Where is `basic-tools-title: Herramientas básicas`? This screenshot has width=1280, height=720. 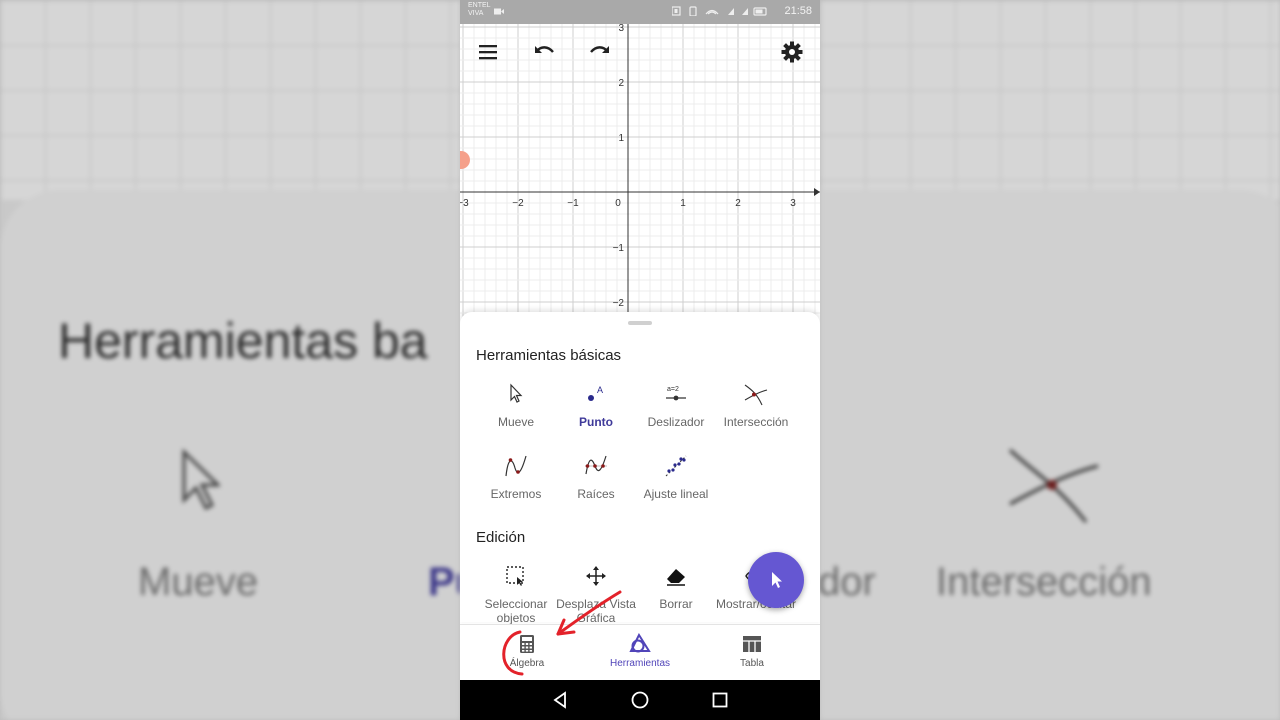 basic-tools-title: Herramientas básicas is located at coordinates (549, 355).